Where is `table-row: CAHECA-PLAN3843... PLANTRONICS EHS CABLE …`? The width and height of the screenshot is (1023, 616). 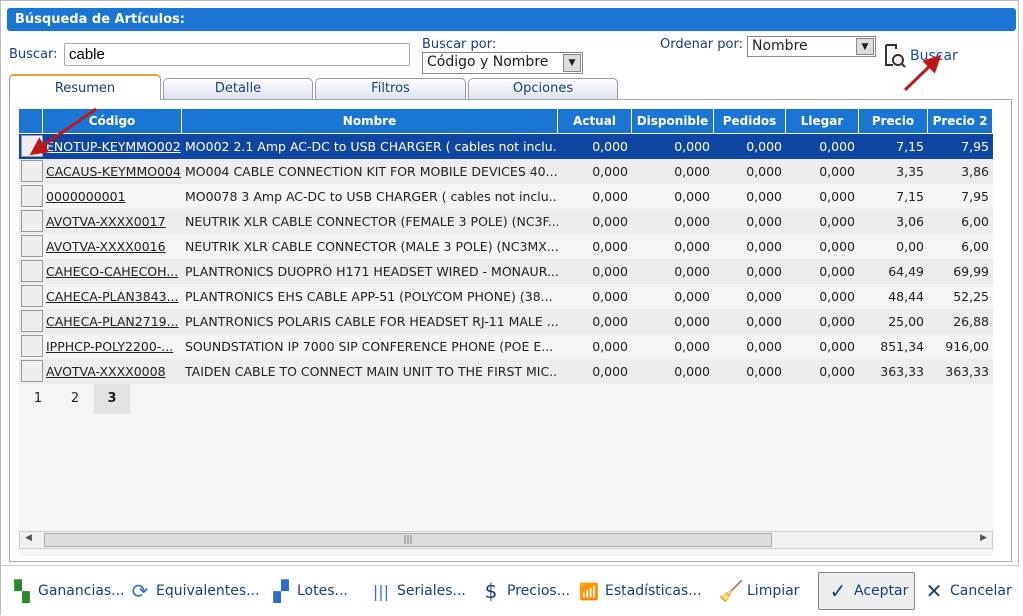
table-row: CAHECA-PLAN3843... PLANTRONICS EHS CABLE … is located at coordinates (506, 296).